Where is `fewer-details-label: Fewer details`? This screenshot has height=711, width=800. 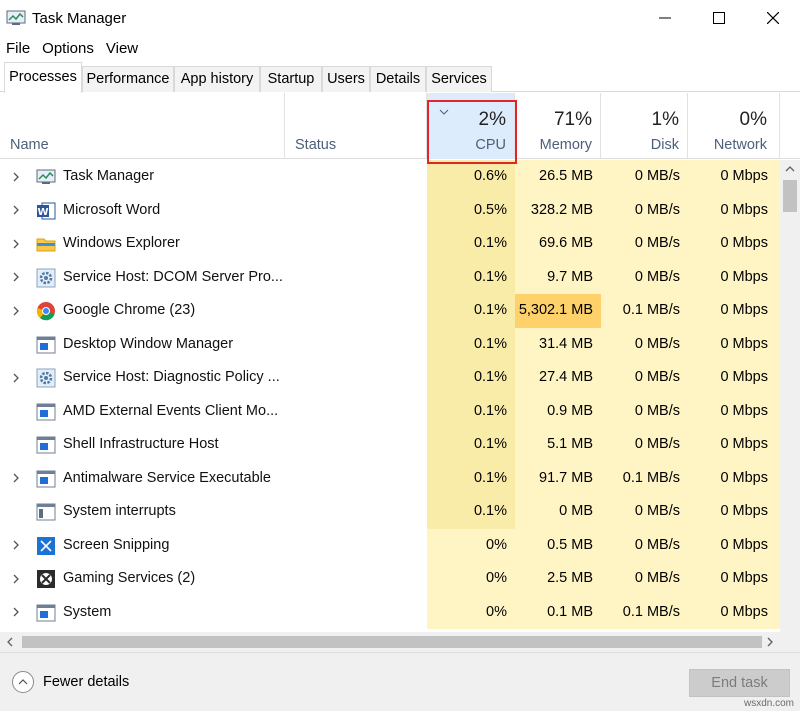
fewer-details-label: Fewer details is located at coordinates (86, 682).